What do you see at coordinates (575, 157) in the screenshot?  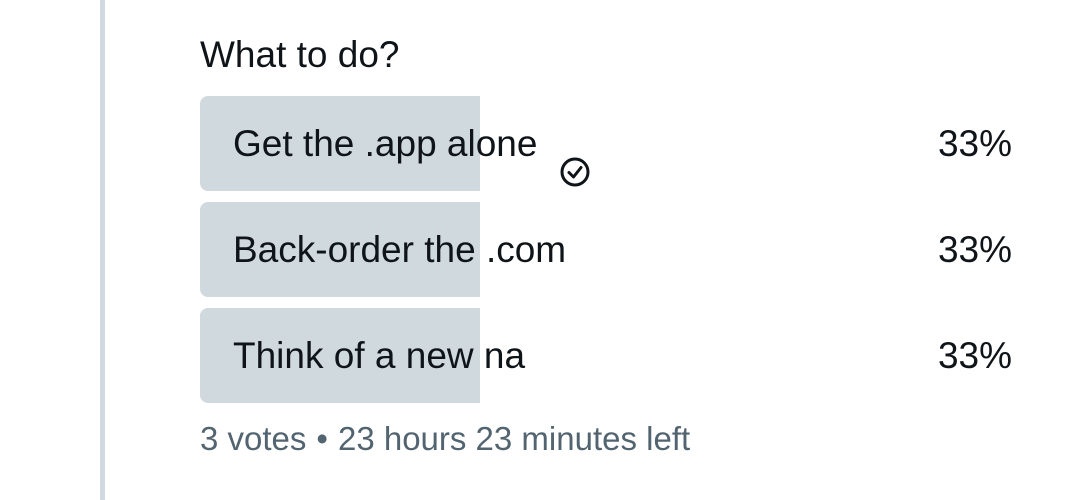 I see `checkmark-circle-icon` at bounding box center [575, 157].